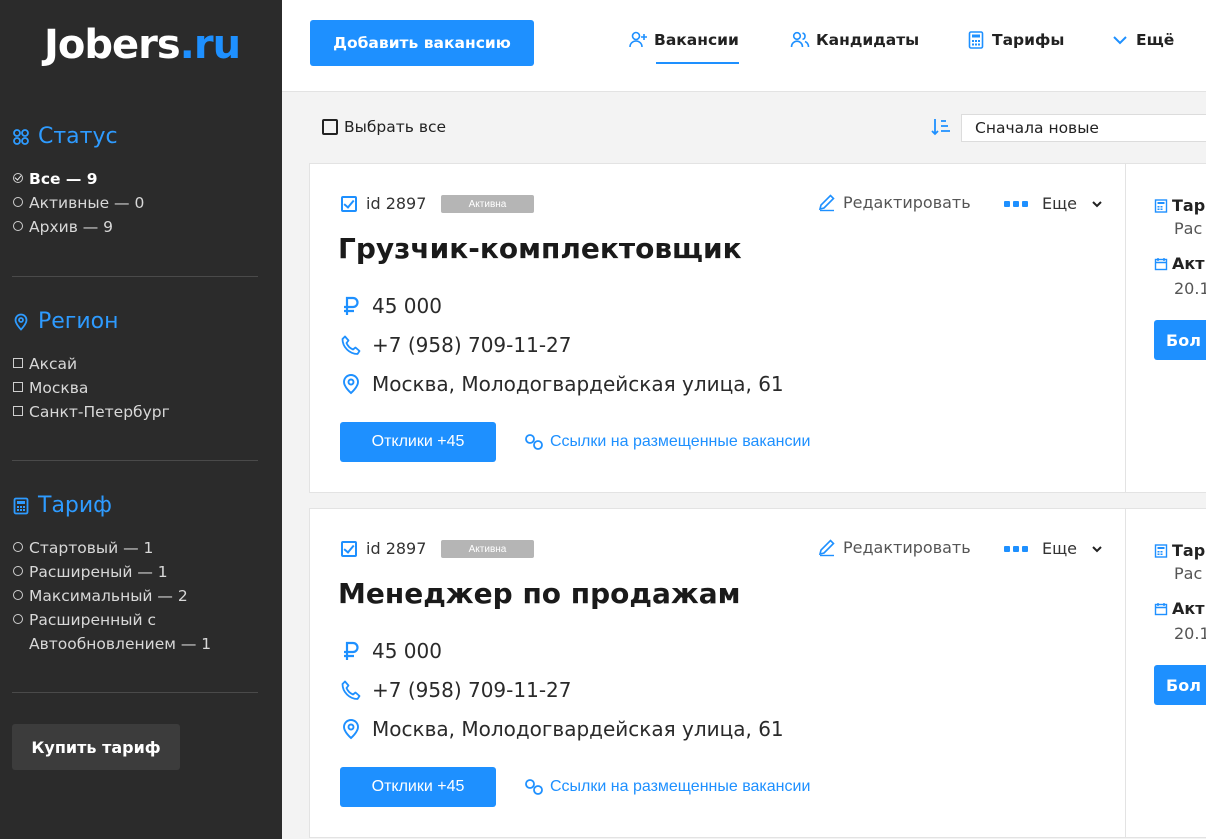 The width and height of the screenshot is (1206, 839). Describe the element at coordinates (539, 593) in the screenshot. I see `vacancy-title: Менеджер по продажам` at that location.